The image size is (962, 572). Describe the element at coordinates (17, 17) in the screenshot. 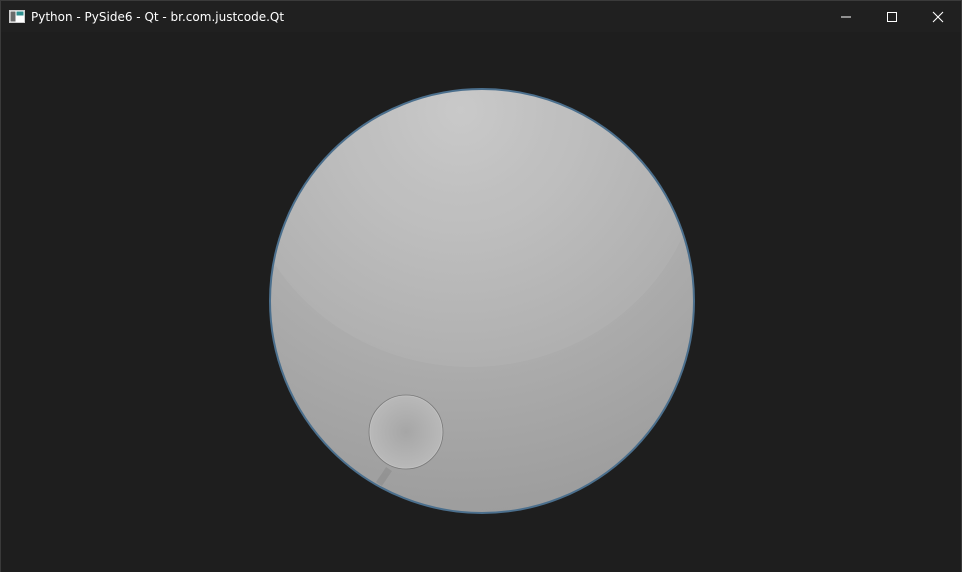

I see `app-window-icon` at that location.